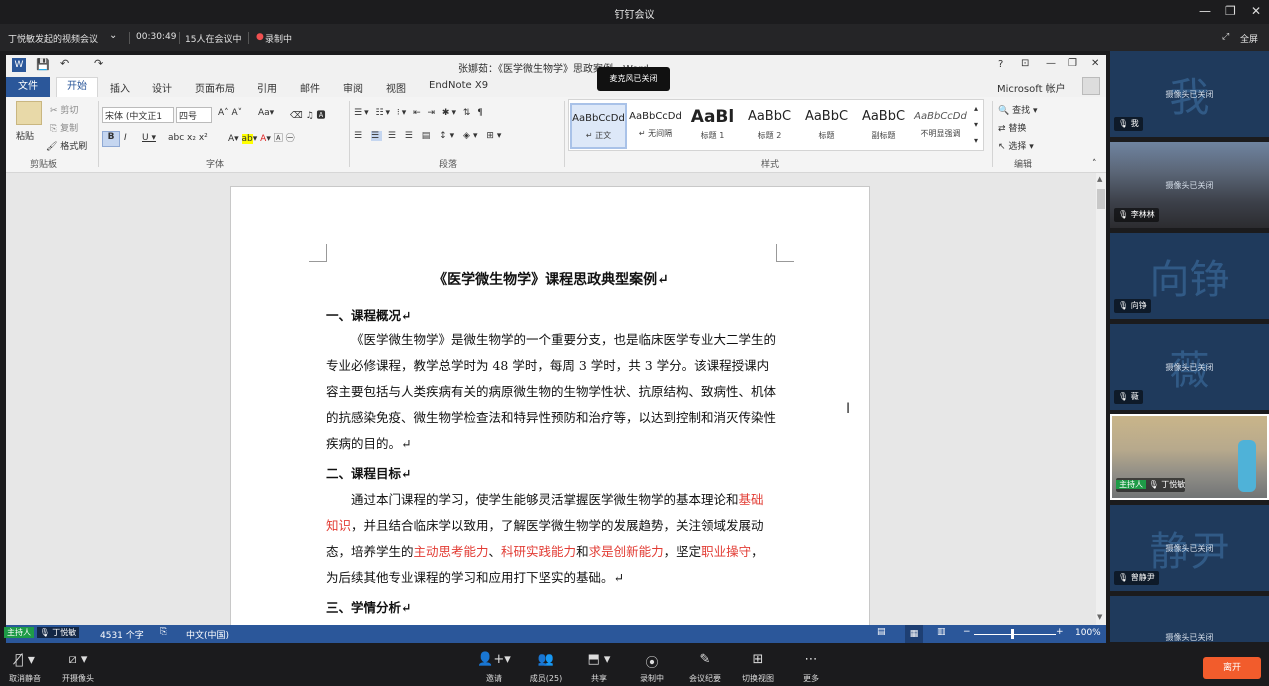  Describe the element at coordinates (66, 145) in the screenshot. I see `format-painter-button: 🖌 格式刷` at that location.